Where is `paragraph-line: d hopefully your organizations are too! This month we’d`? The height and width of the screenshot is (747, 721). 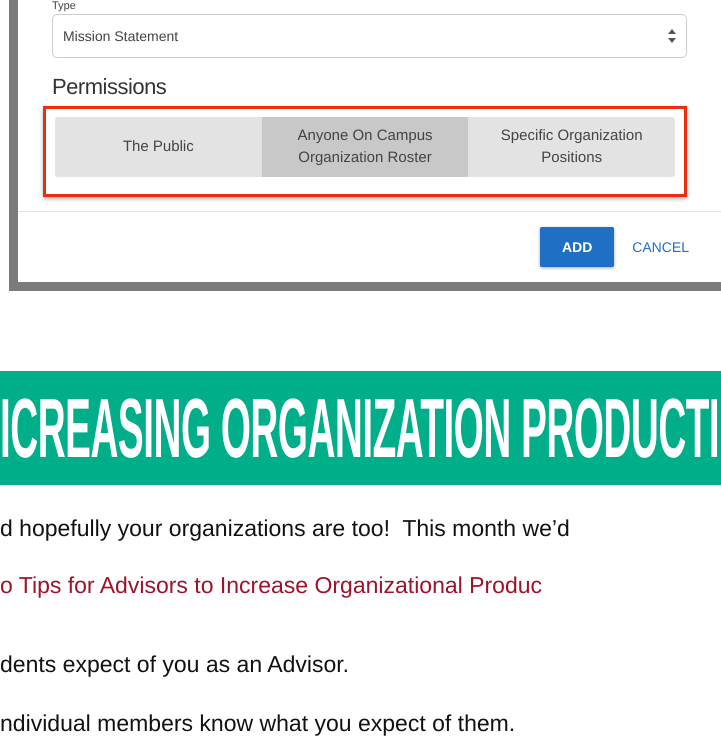 paragraph-line: d hopefully your organizations are too! This month we’d is located at coordinates (285, 528).